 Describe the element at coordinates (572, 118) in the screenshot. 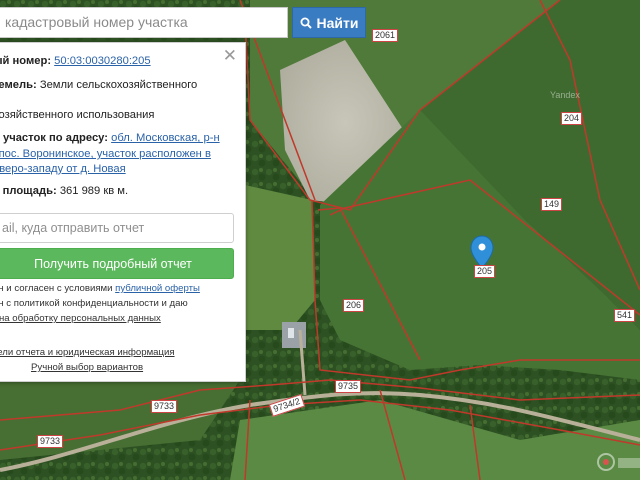

I see `parcel-label-204: 204` at that location.